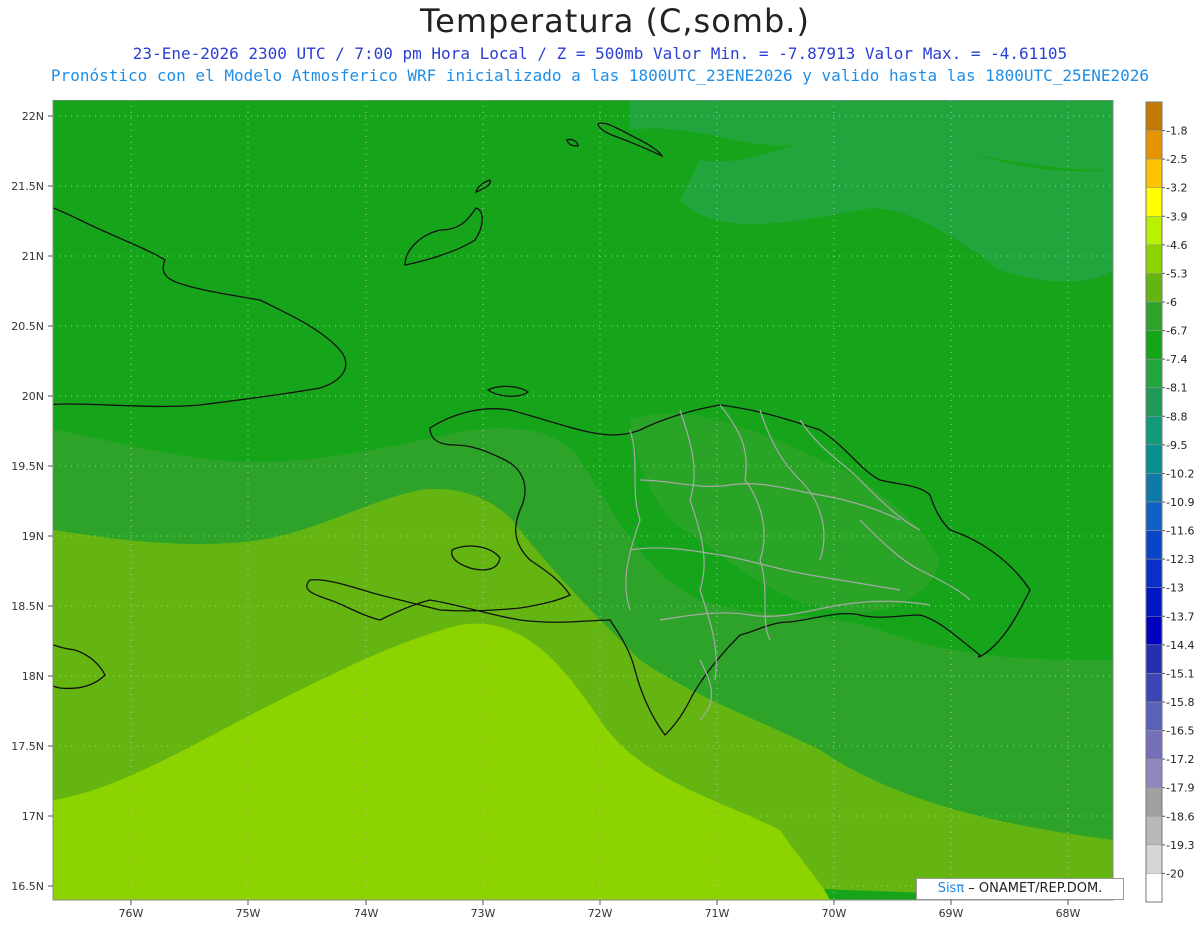  What do you see at coordinates (27, 886) in the screenshot?
I see `lat-label: 16.5N` at bounding box center [27, 886].